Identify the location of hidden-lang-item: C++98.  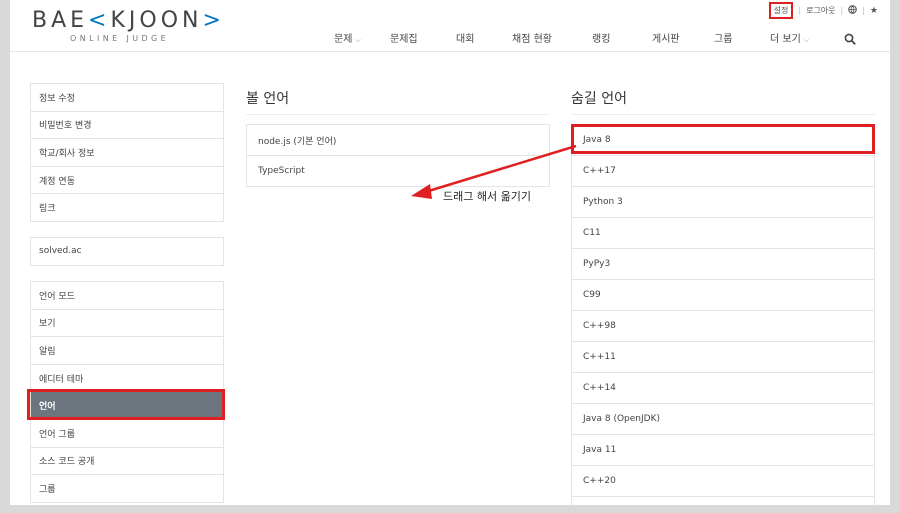
(723, 326).